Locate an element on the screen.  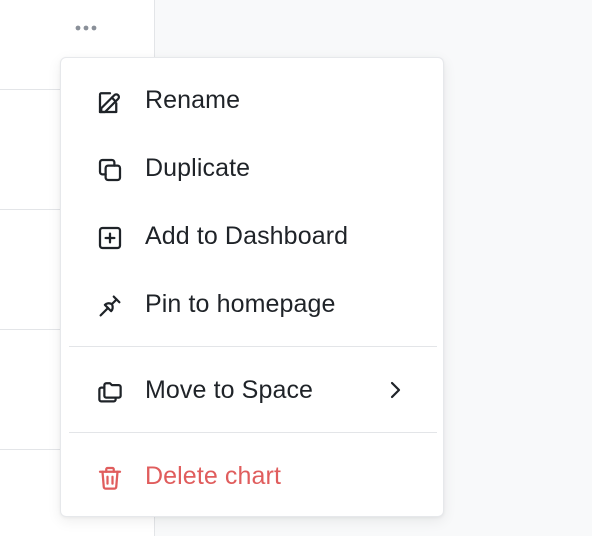
menu-item-label: Rename is located at coordinates (193, 99).